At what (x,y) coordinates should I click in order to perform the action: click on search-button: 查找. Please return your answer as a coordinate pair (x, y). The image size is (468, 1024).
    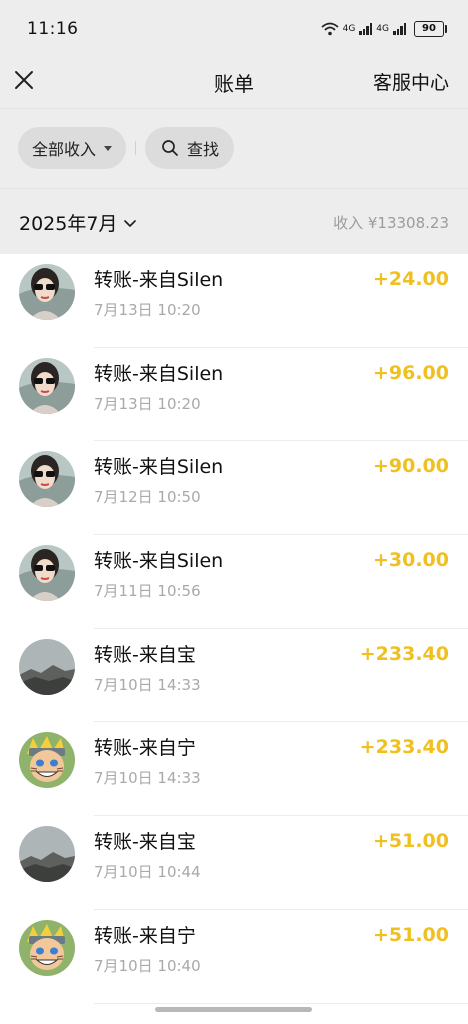
    Looking at the image, I should click on (189, 148).